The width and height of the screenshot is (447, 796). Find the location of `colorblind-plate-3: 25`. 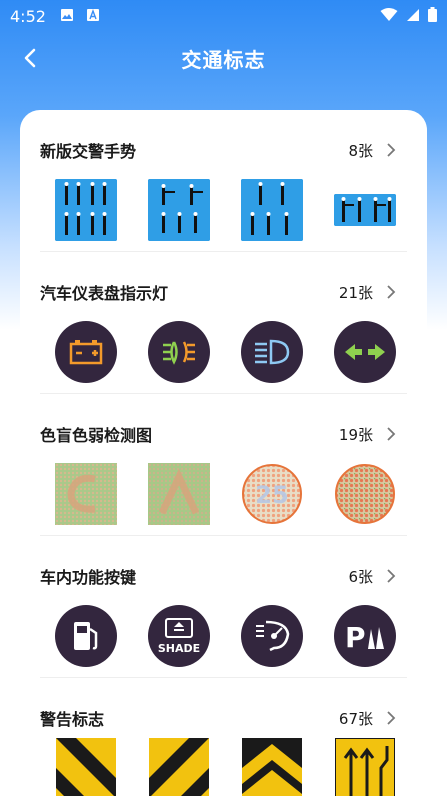

colorblind-plate-3: 25 is located at coordinates (272, 494).